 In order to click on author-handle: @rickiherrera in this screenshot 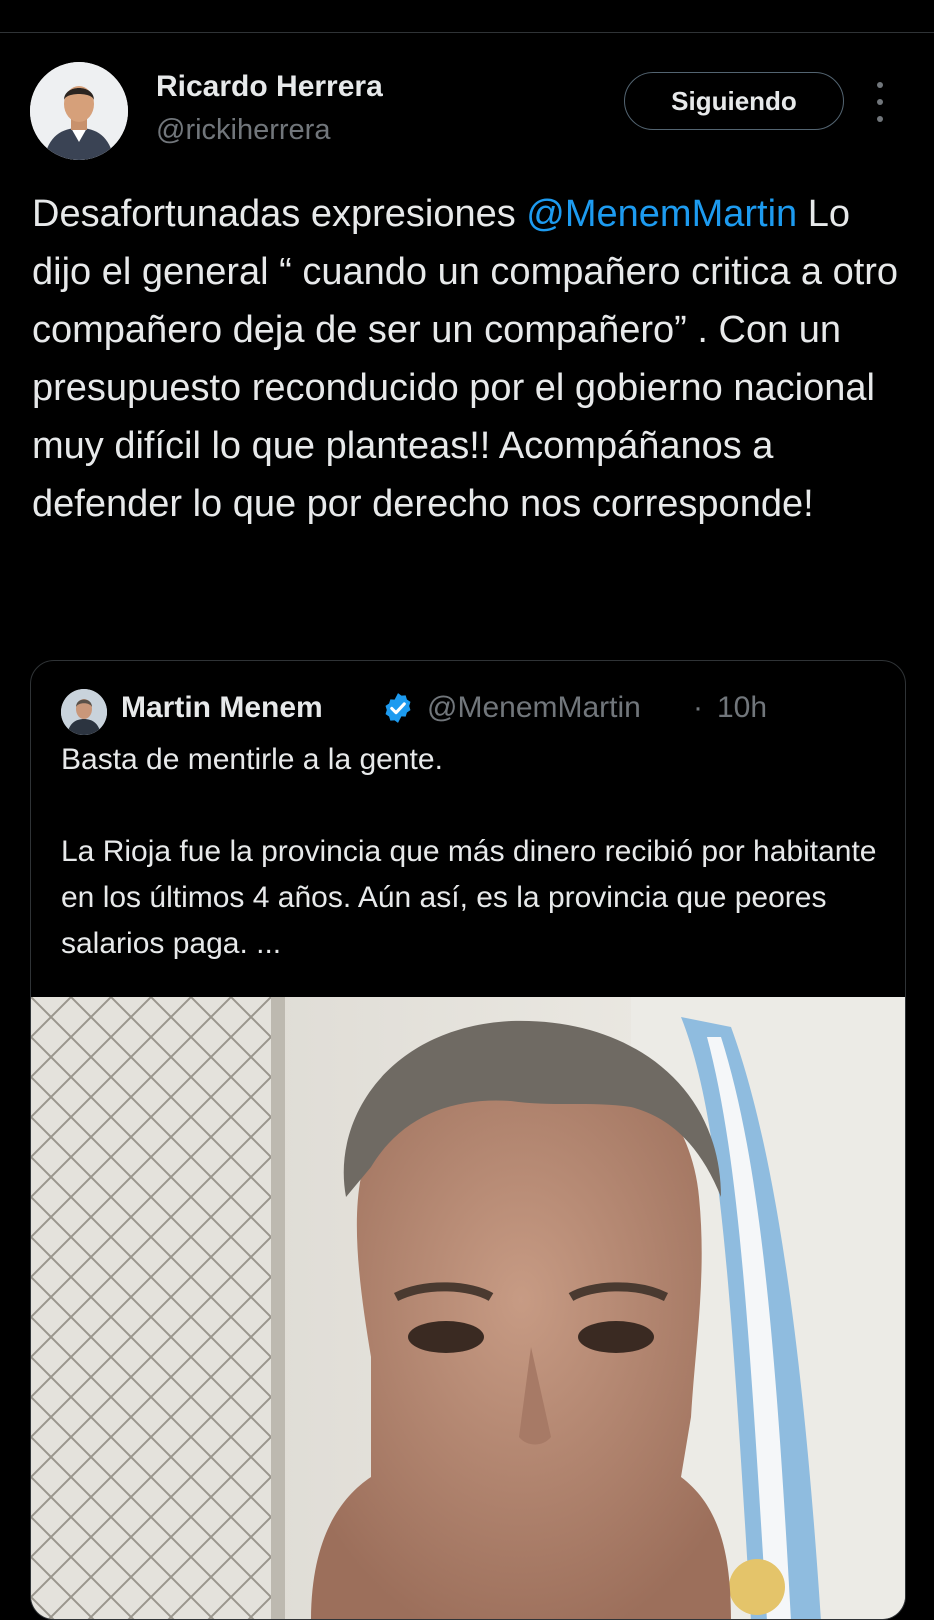, I will do `click(243, 130)`.